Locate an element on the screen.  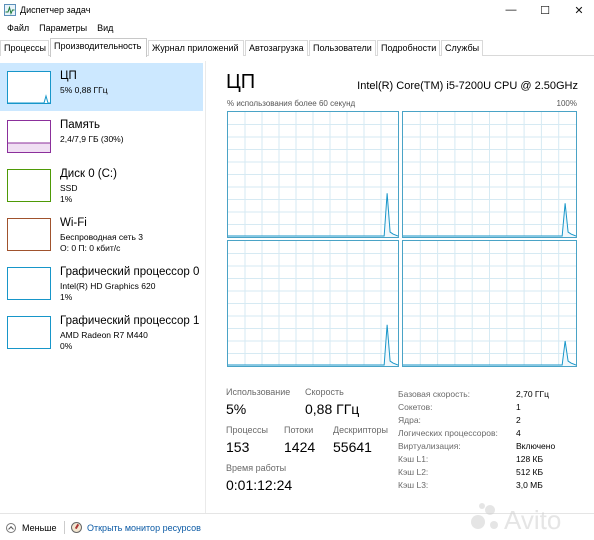
sidebar-item-detail: Беспроводная сеть 3 is located at coordinates (102, 237).